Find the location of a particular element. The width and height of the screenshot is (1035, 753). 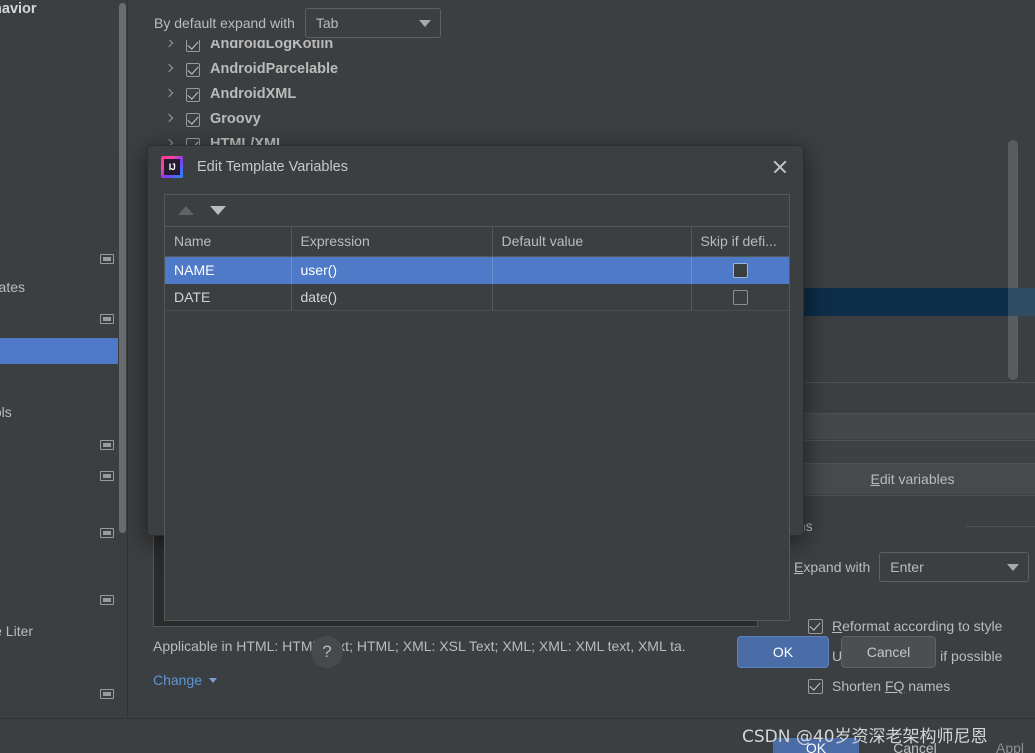

sidebar-scrollbar is located at coordinates (122, 359).